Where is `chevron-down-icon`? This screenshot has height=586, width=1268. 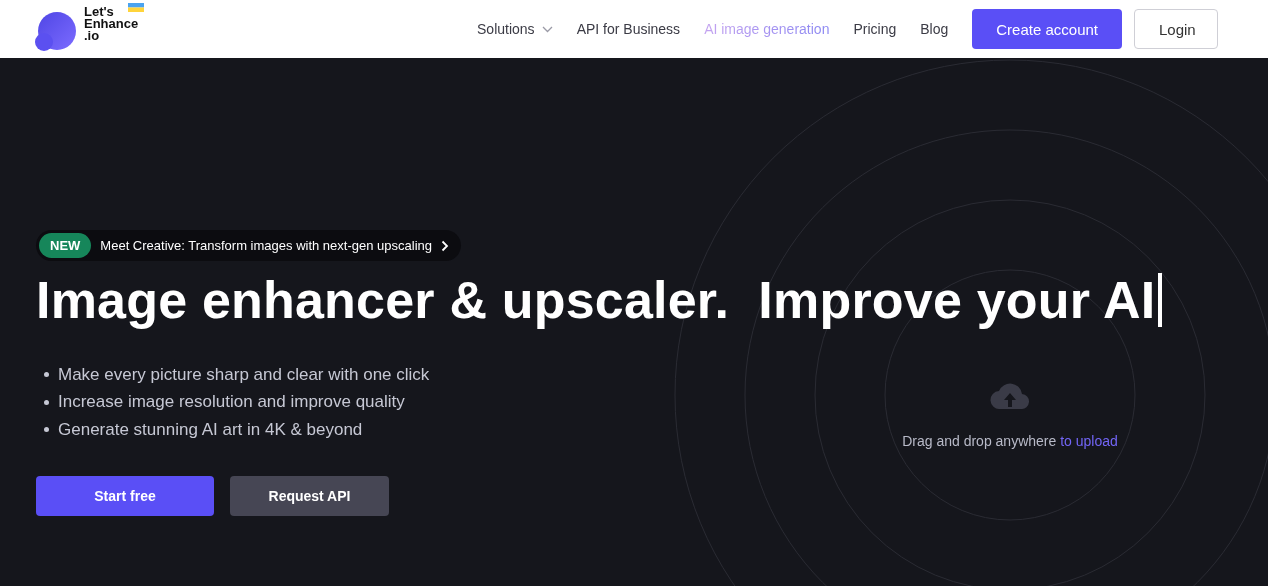 chevron-down-icon is located at coordinates (547, 29).